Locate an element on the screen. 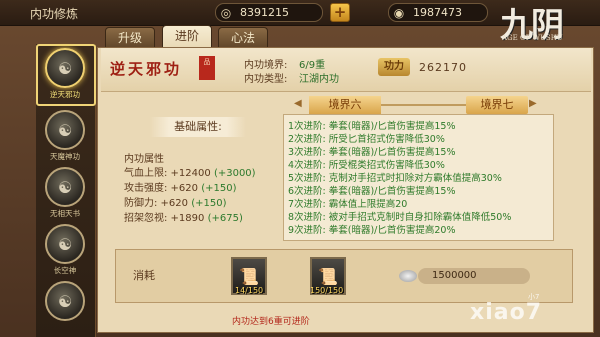 This screenshot has height=337, width=600. seal-stamp: 品 is located at coordinates (207, 68).